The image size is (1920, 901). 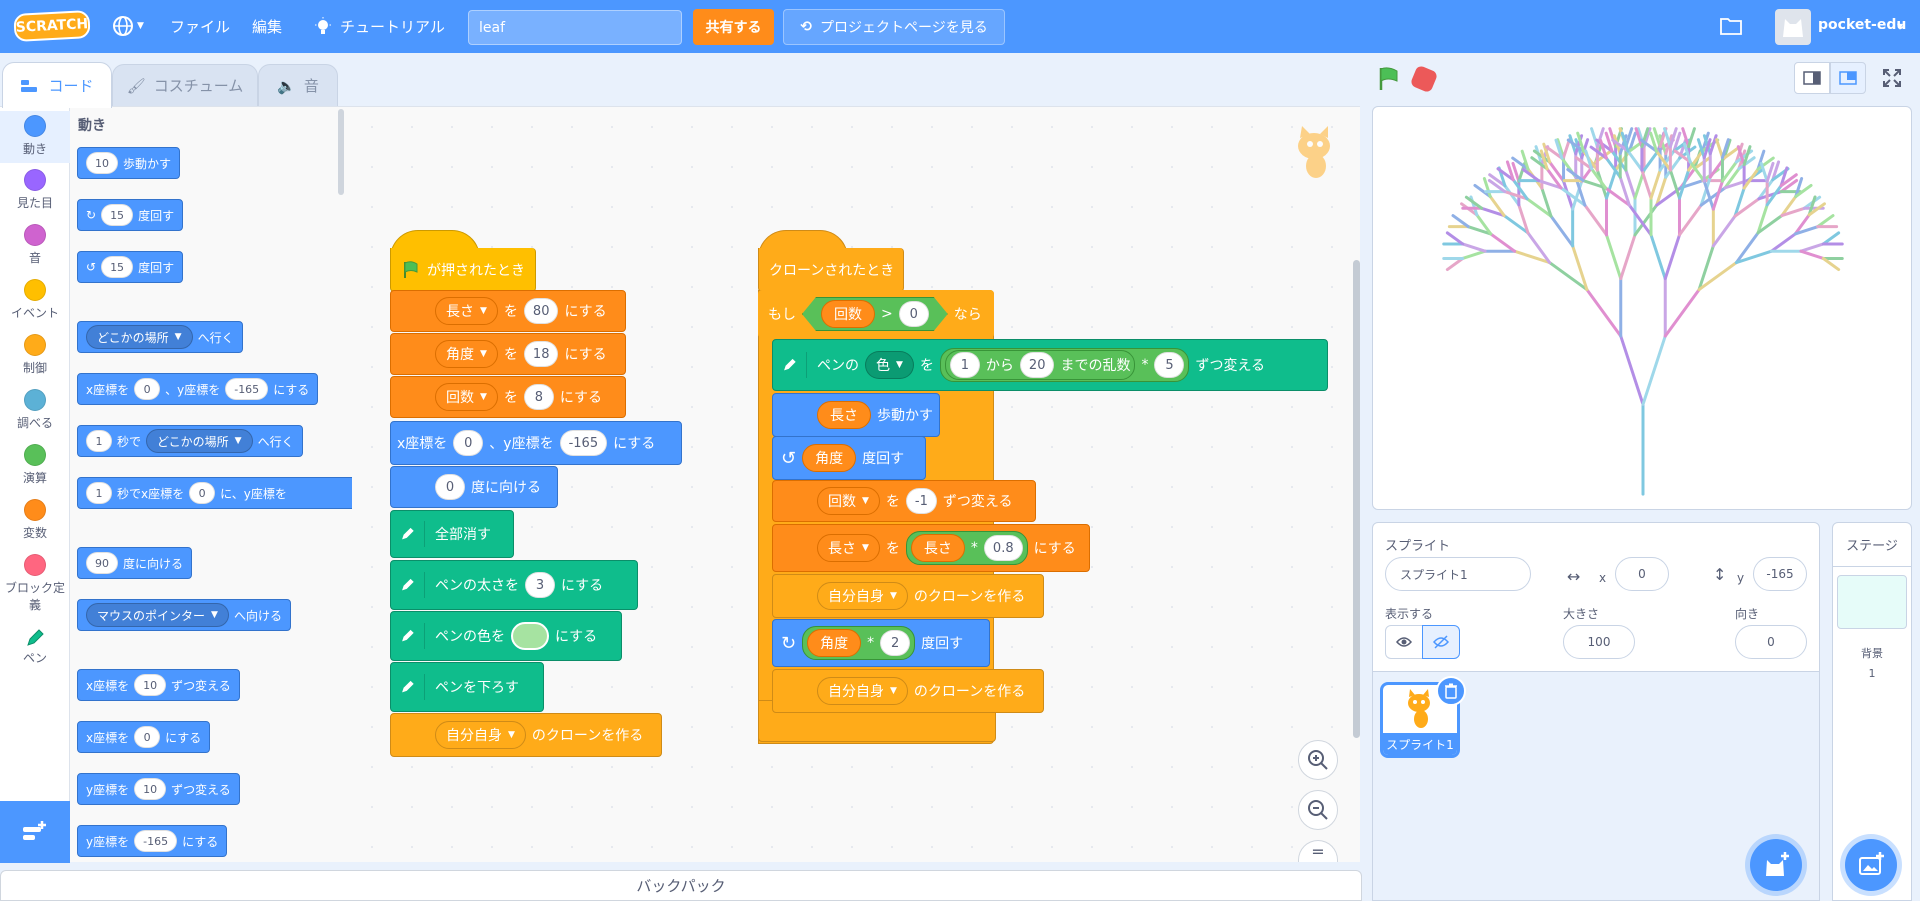 I want to click on multiply-operator: 角度 * 2, so click(x=859, y=643).